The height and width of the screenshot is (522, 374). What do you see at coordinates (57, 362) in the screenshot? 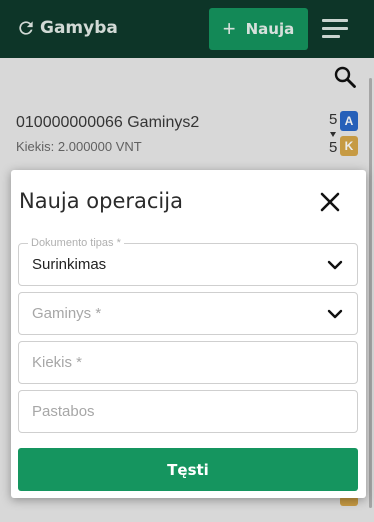
I see `quantity-placeholder: Kiekis *` at bounding box center [57, 362].